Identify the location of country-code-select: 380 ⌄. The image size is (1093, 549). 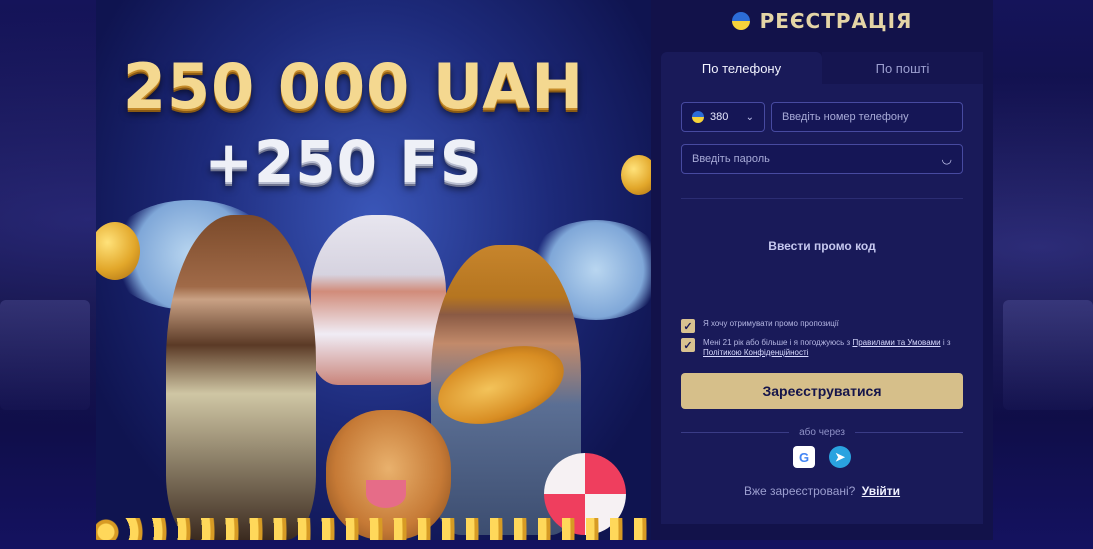
(723, 117).